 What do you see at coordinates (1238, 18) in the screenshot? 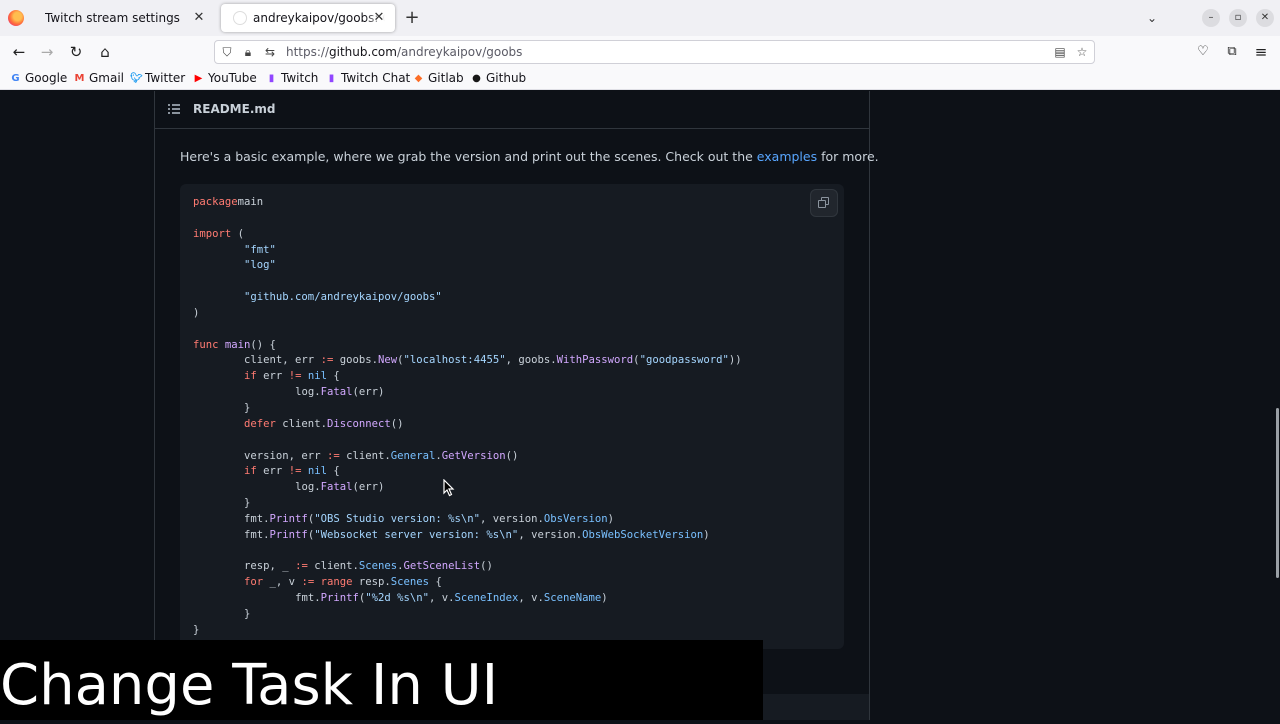
I see `maximize-button: ▫` at bounding box center [1238, 18].